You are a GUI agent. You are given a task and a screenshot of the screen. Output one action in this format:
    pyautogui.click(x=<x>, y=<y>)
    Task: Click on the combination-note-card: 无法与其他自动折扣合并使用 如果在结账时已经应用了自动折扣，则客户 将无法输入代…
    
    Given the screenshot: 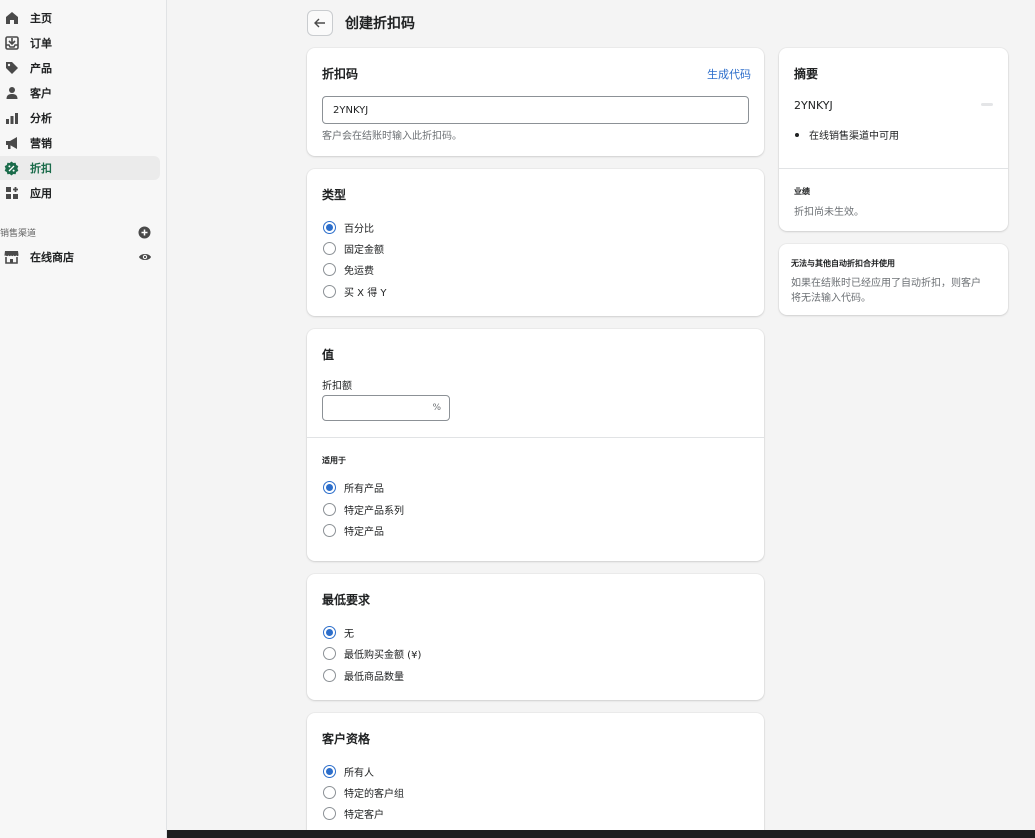 What is the action you would take?
    pyautogui.click(x=893, y=279)
    